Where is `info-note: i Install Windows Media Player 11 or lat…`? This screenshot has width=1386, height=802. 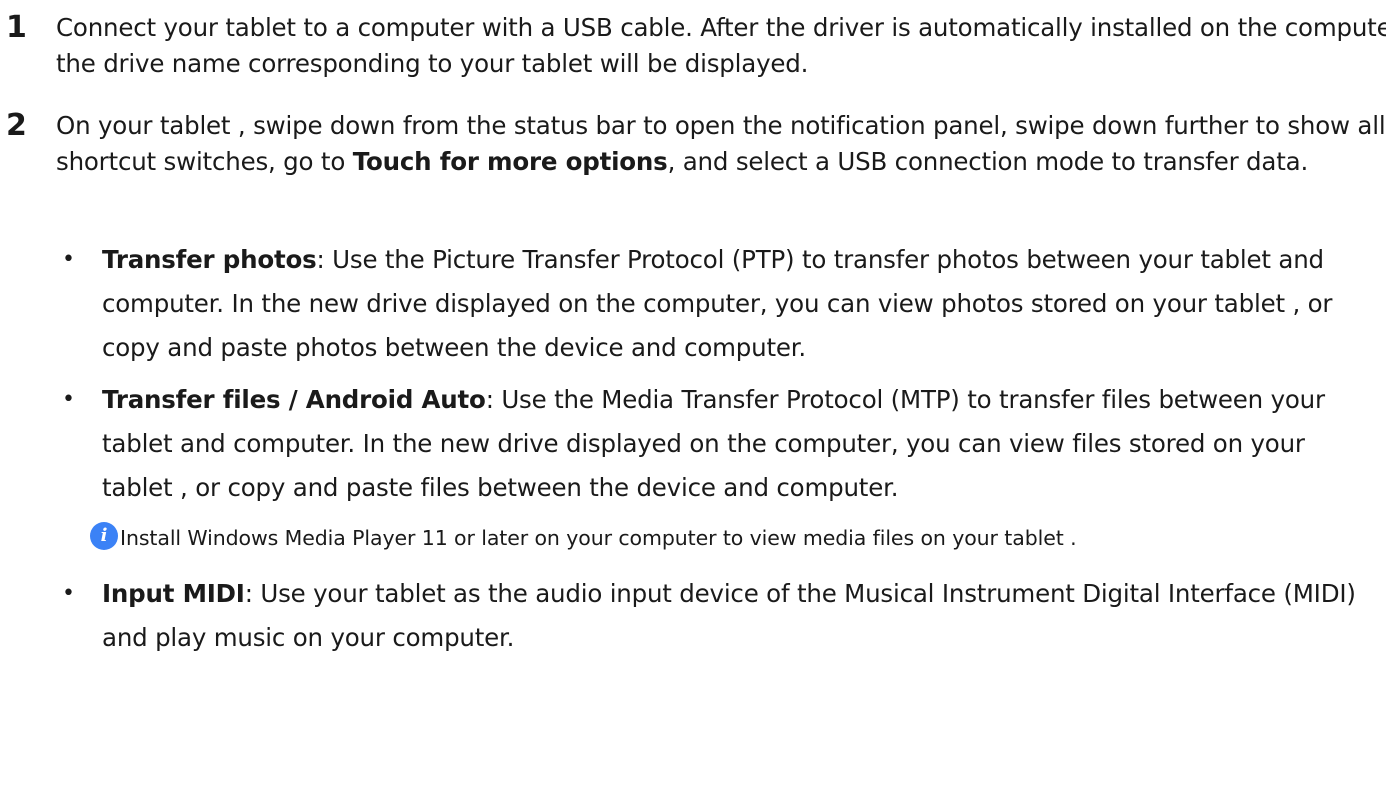 info-note: i Install Windows Media Player 11 or lat… is located at coordinates (685, 538).